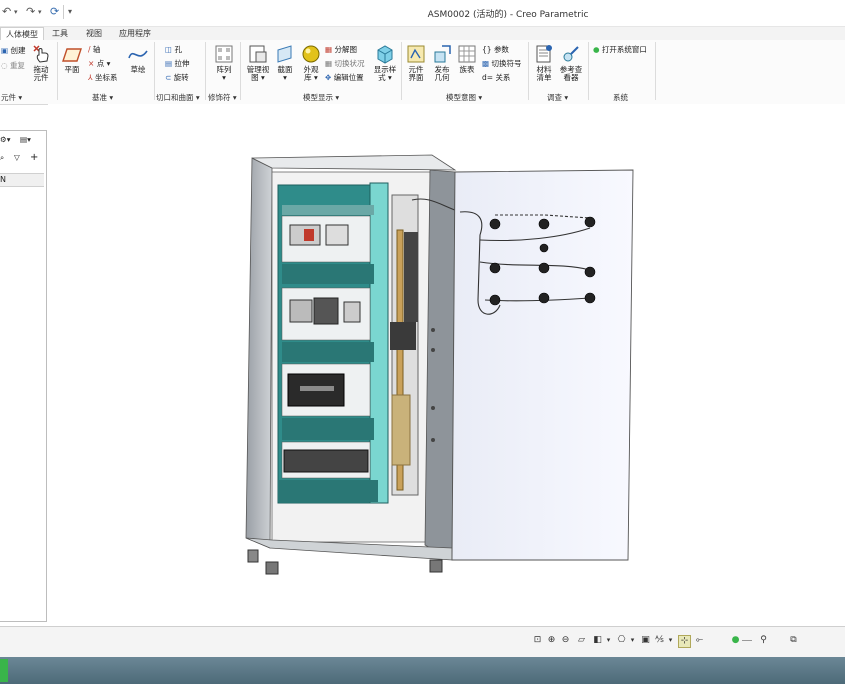 This screenshot has width=845, height=684. What do you see at coordinates (22, 34) in the screenshot?
I see `tab-manikin: 人体模型` at bounding box center [22, 34].